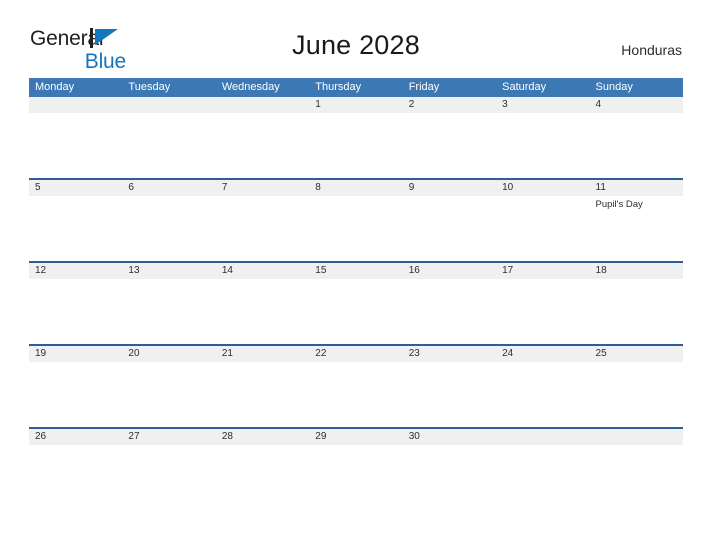 The width and height of the screenshot is (712, 550). What do you see at coordinates (262, 437) in the screenshot?
I see `day-number: 28` at bounding box center [262, 437].